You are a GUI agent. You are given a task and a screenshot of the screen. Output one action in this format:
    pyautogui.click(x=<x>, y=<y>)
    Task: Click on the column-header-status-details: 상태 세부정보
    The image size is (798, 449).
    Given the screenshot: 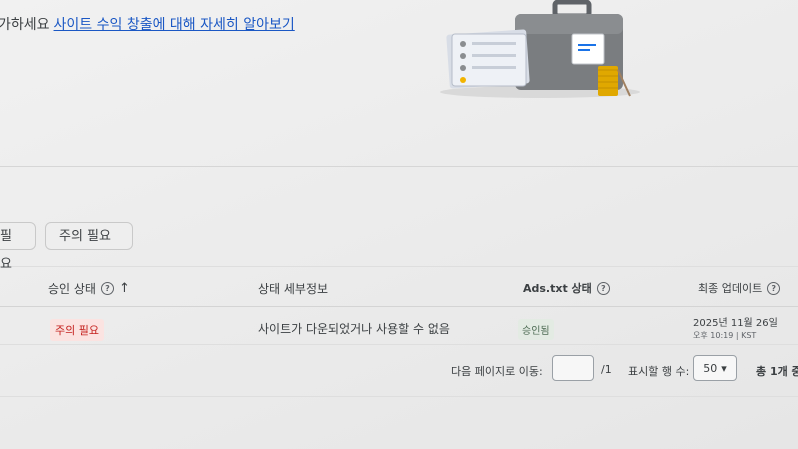 What is the action you would take?
    pyautogui.click(x=293, y=288)
    